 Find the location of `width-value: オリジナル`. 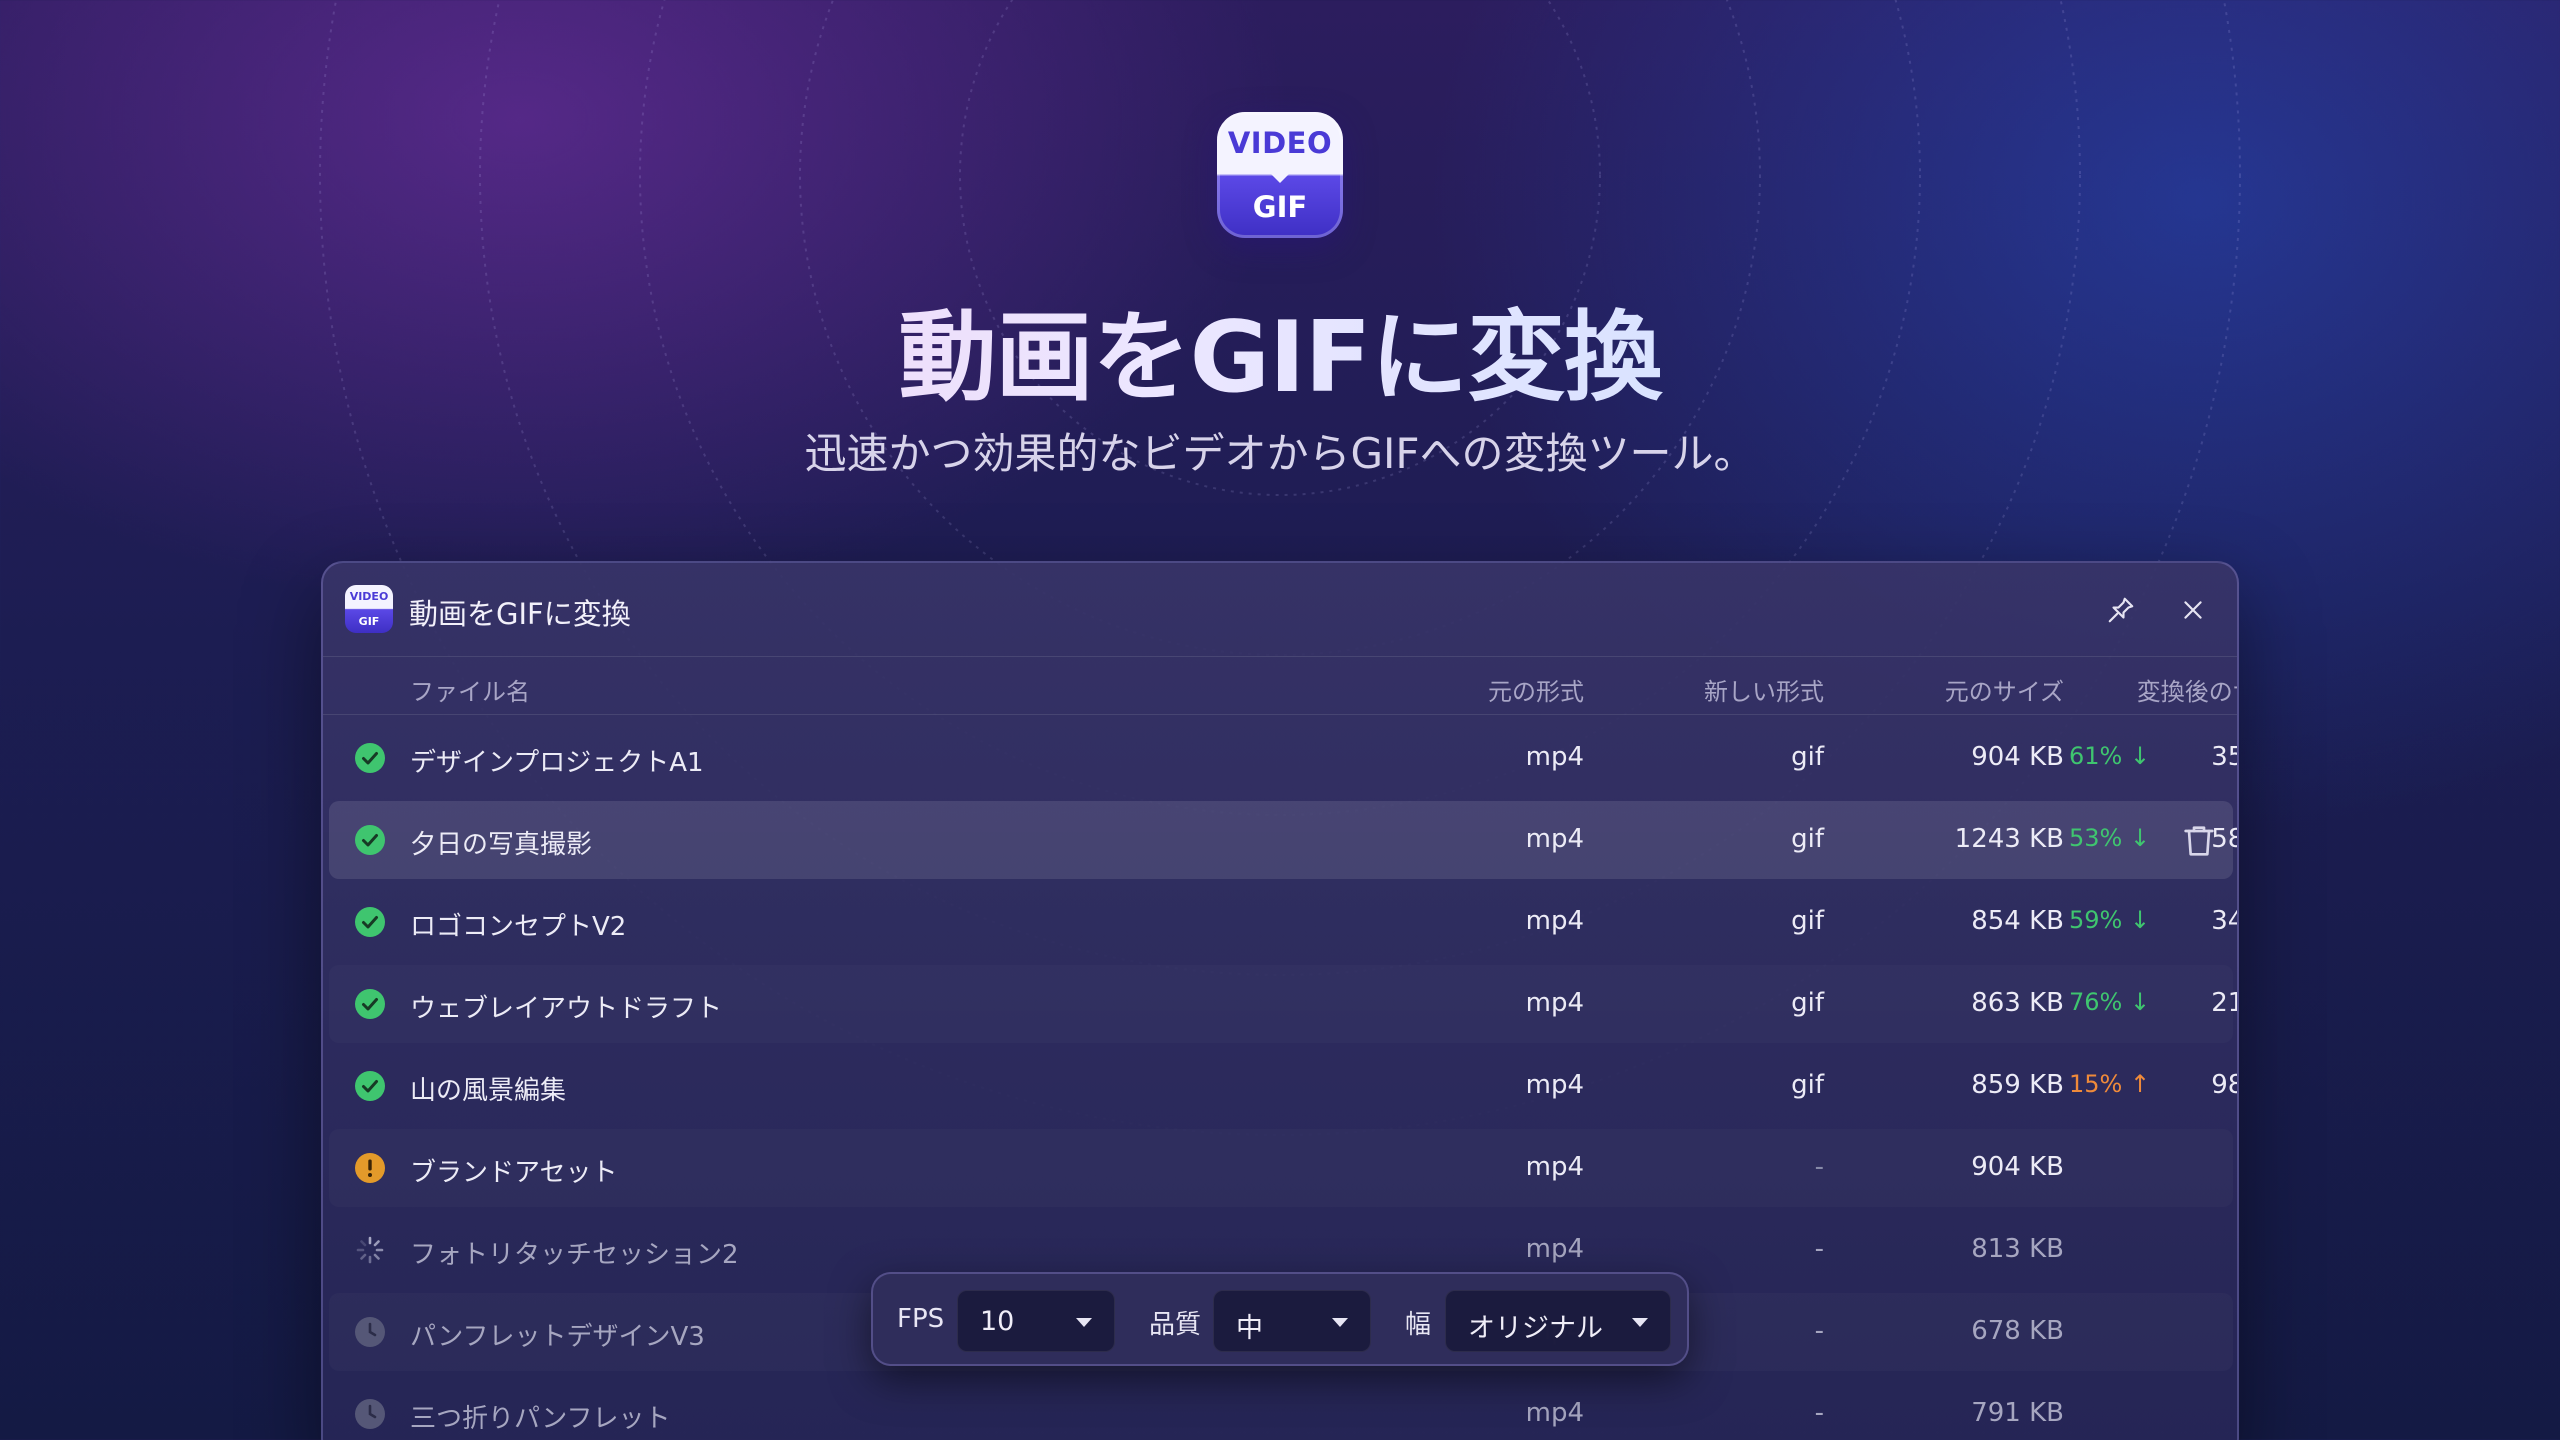

width-value: オリジナル is located at coordinates (1535, 1328).